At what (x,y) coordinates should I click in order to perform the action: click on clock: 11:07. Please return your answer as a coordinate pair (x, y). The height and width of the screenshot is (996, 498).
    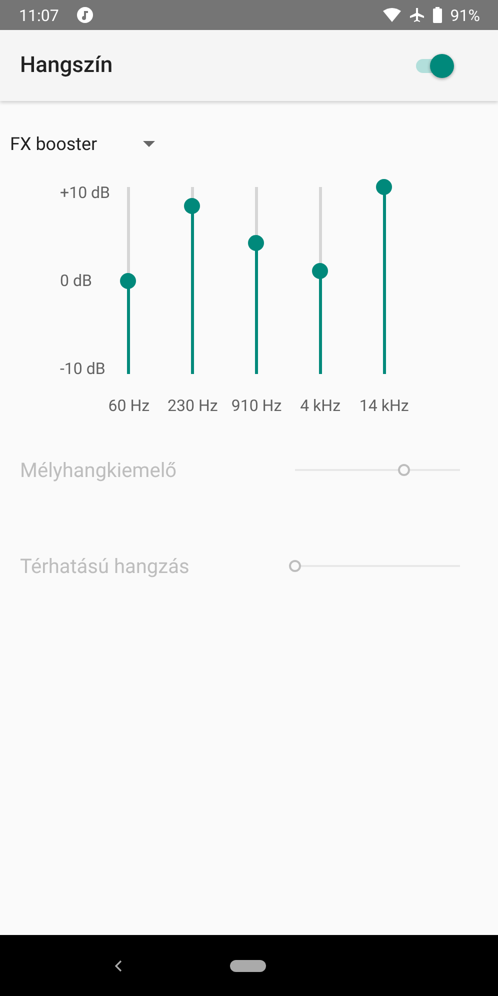
    Looking at the image, I should click on (39, 15).